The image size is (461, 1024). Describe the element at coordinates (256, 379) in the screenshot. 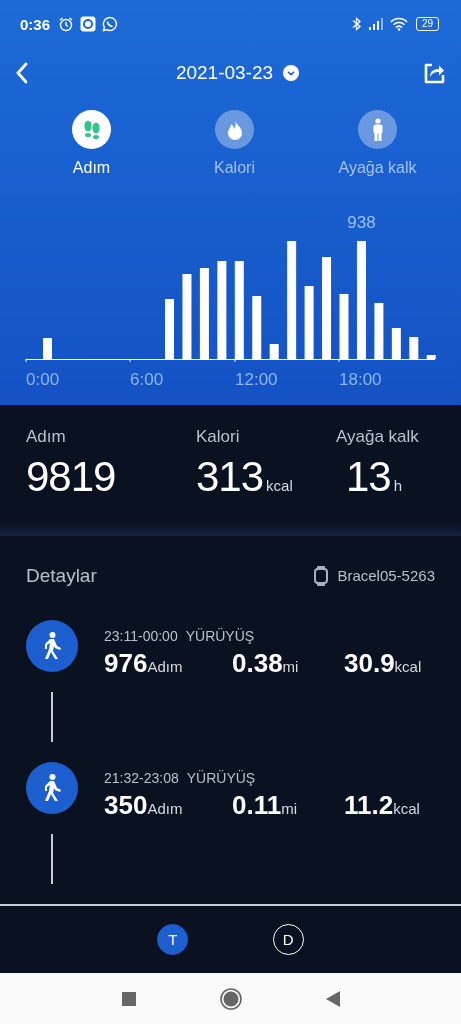

I see `axis-label: 12:00` at that location.